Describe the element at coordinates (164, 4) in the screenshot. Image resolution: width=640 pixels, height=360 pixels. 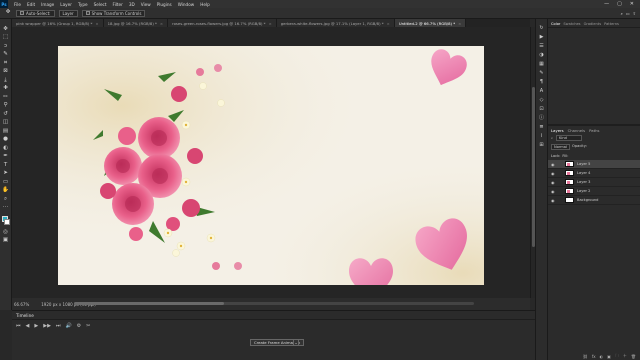
I see `menu-plugins: Plugins` at that location.